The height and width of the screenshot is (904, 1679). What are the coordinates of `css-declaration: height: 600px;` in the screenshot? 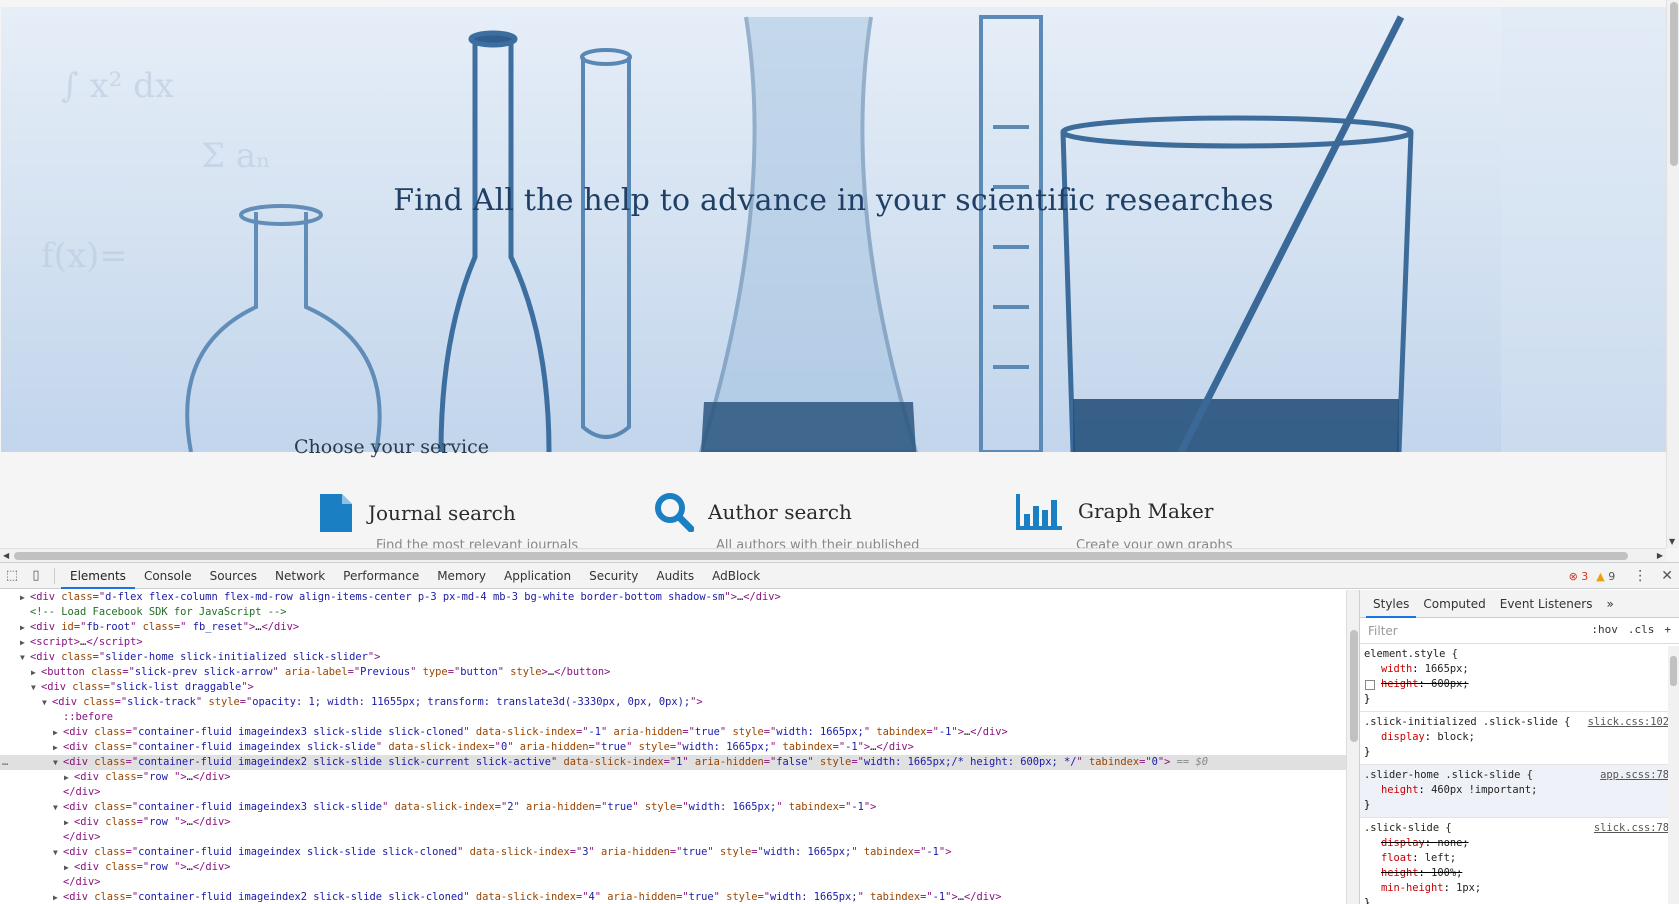 It's located at (1519, 684).